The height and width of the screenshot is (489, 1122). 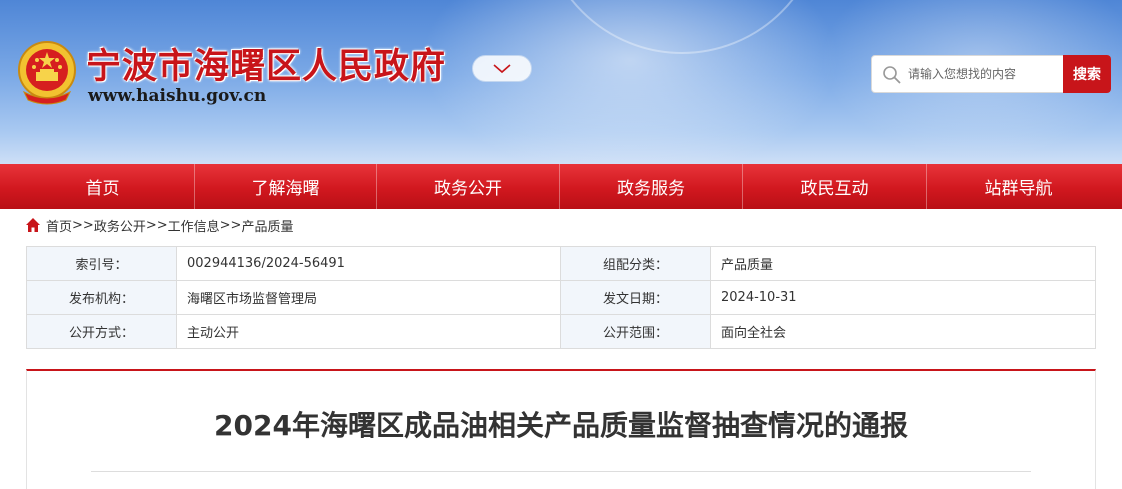 I want to click on breadcrumb: 首页 >> 政务公开 >> 工作信息 >> 产品质量, so click(x=159, y=225).